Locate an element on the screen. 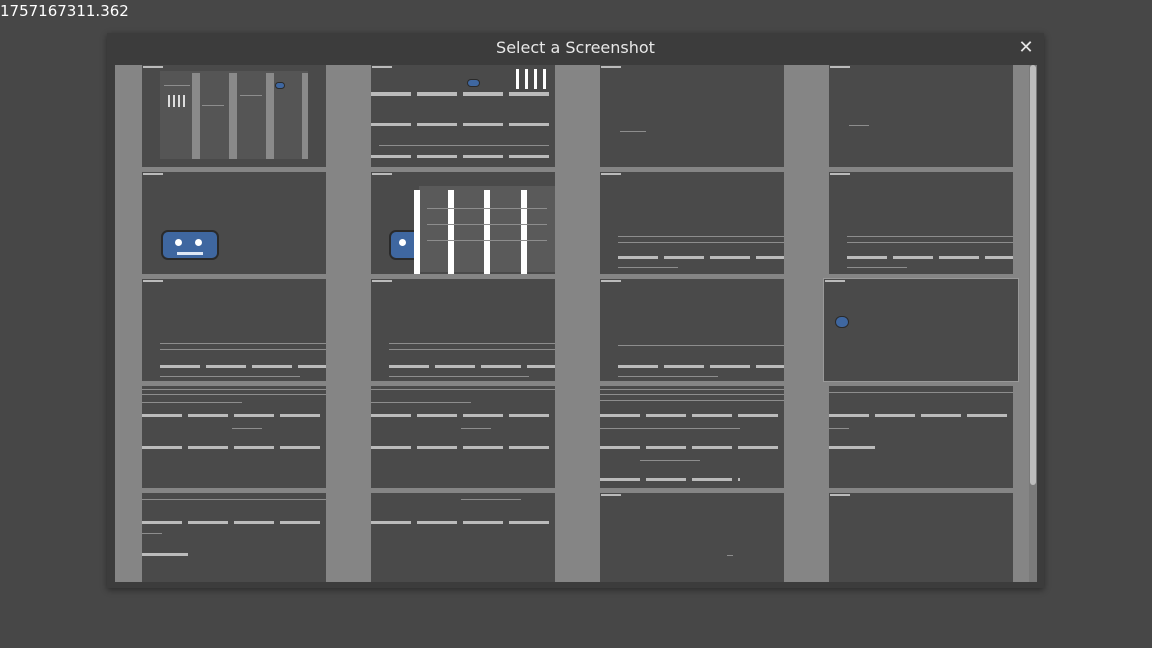 This screenshot has height=648, width=1152. timestamp-label: 1757167311.362 is located at coordinates (64, 11).